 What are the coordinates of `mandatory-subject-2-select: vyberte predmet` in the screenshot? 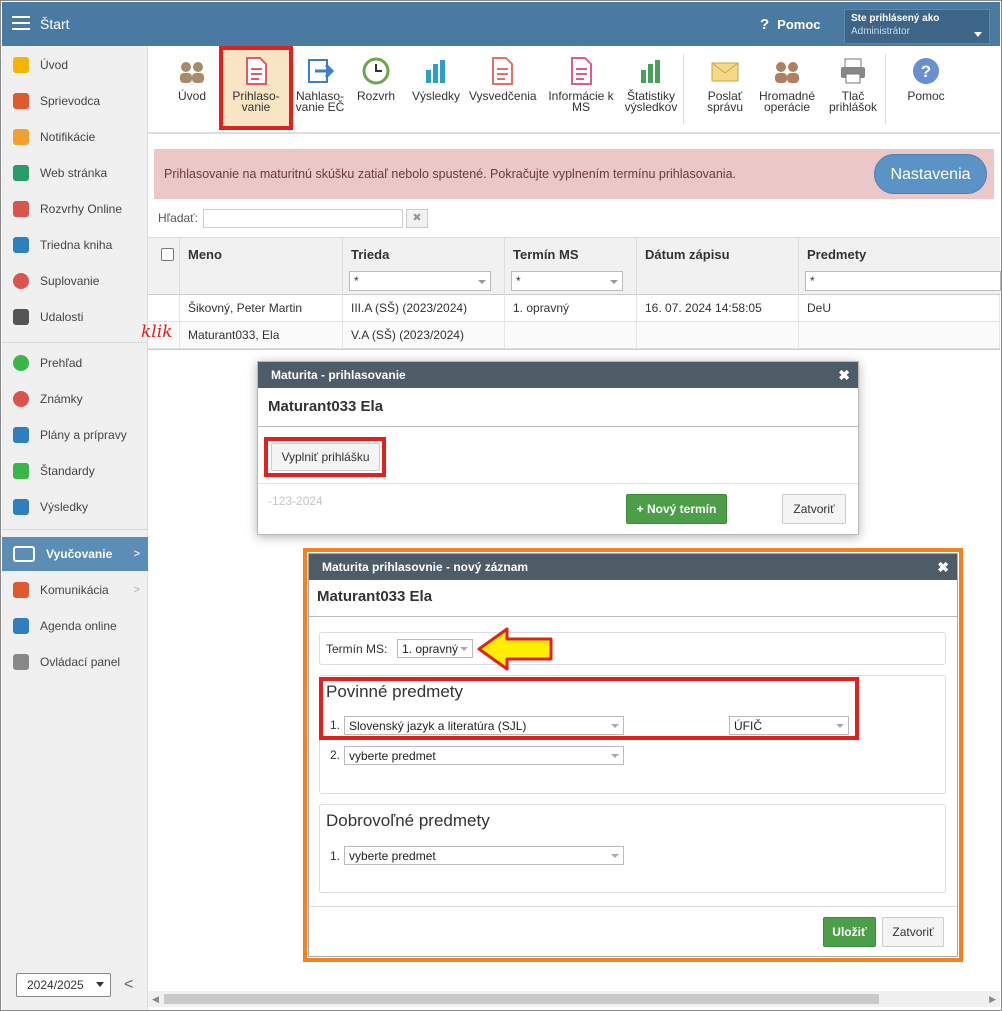 It's located at (484, 755).